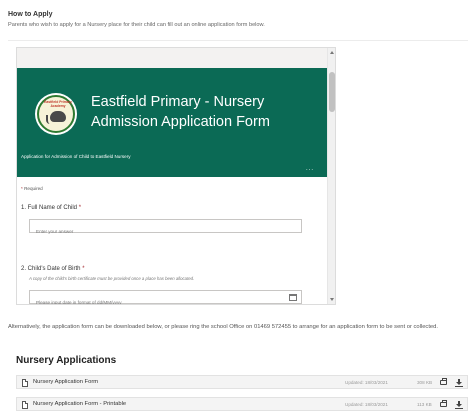 Image resolution: width=476 pixels, height=414 pixels. What do you see at coordinates (332, 92) in the screenshot?
I see `scroll-thumb` at bounding box center [332, 92].